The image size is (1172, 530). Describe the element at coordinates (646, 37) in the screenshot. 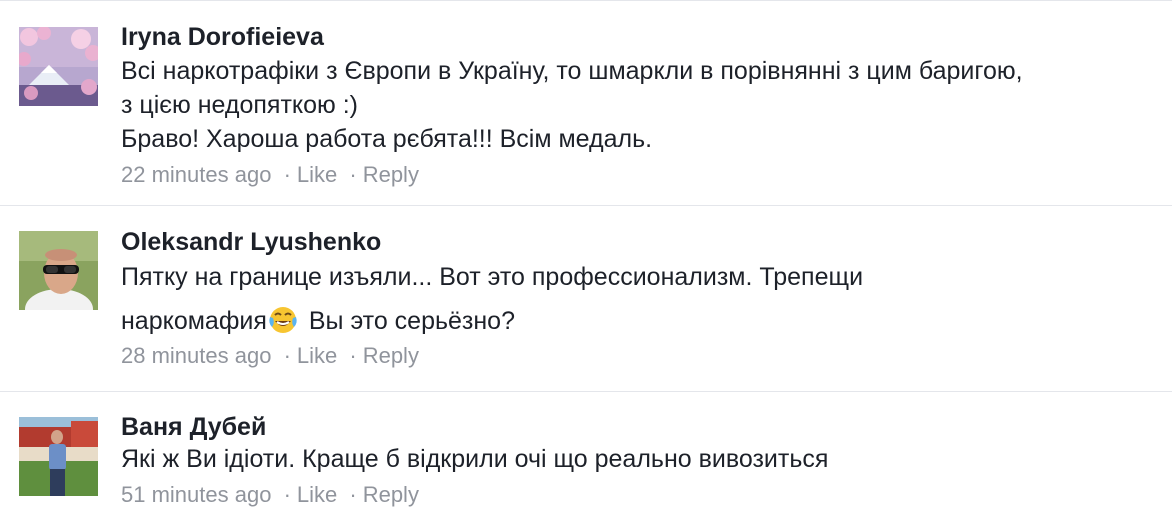

I see `author-name: Iryna Dorofieieva` at that location.